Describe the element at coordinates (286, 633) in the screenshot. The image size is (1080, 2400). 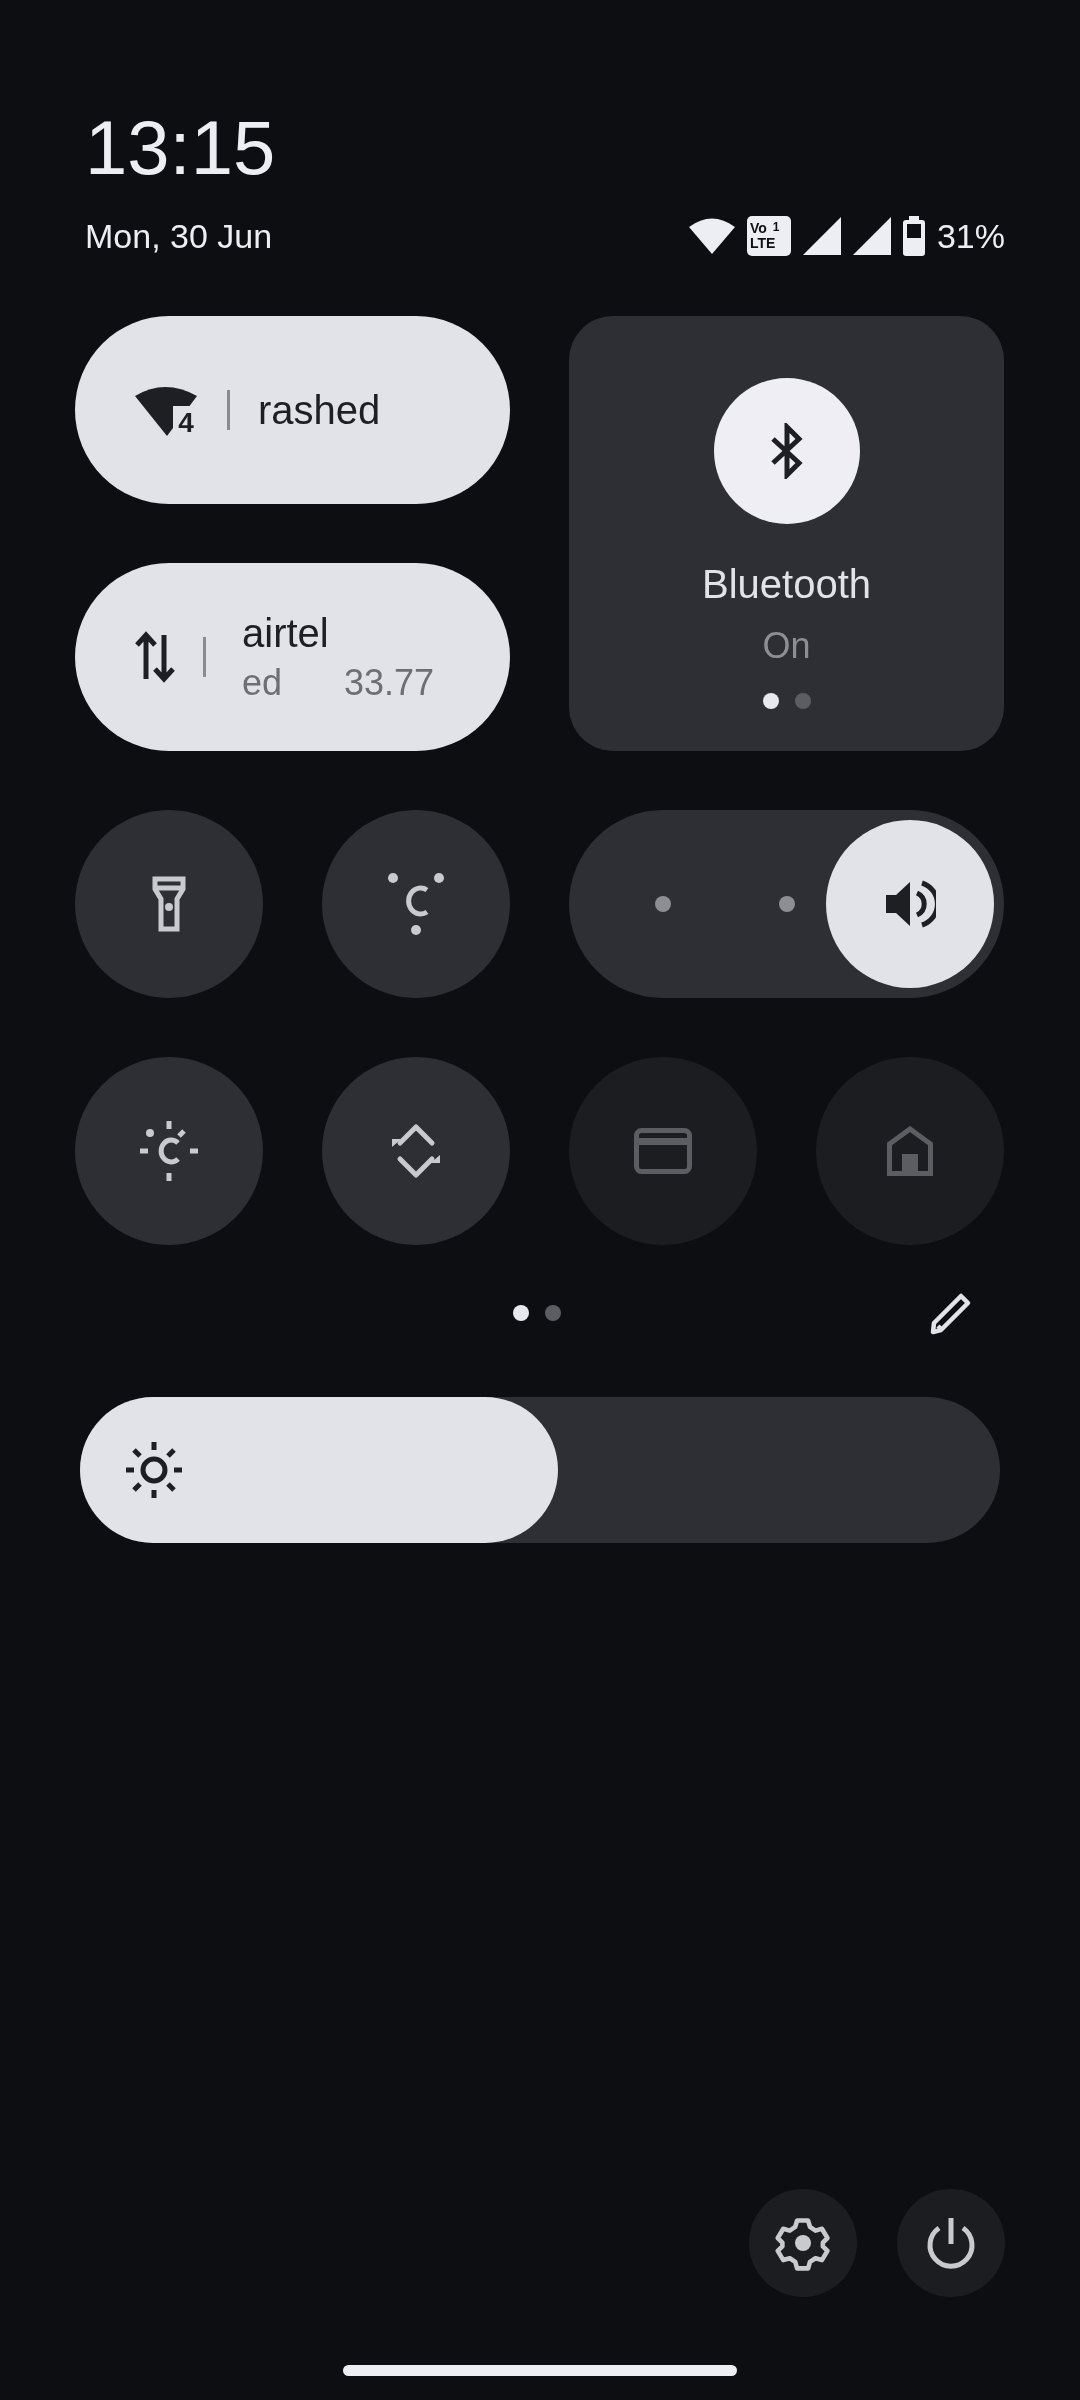
I see `carrier-name: airtel` at that location.